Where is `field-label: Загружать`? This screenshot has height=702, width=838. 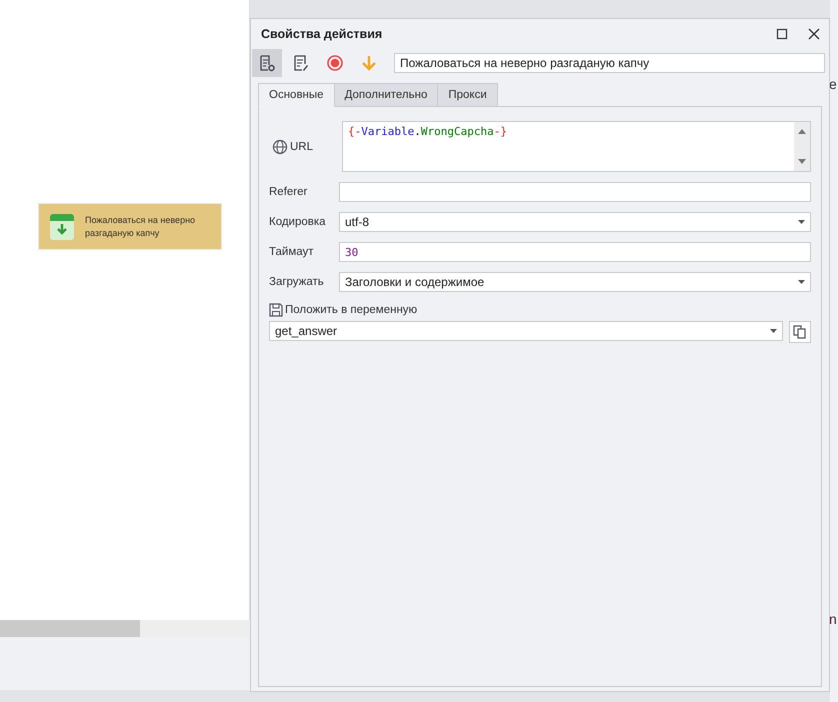
field-label: Загружать is located at coordinates (296, 282).